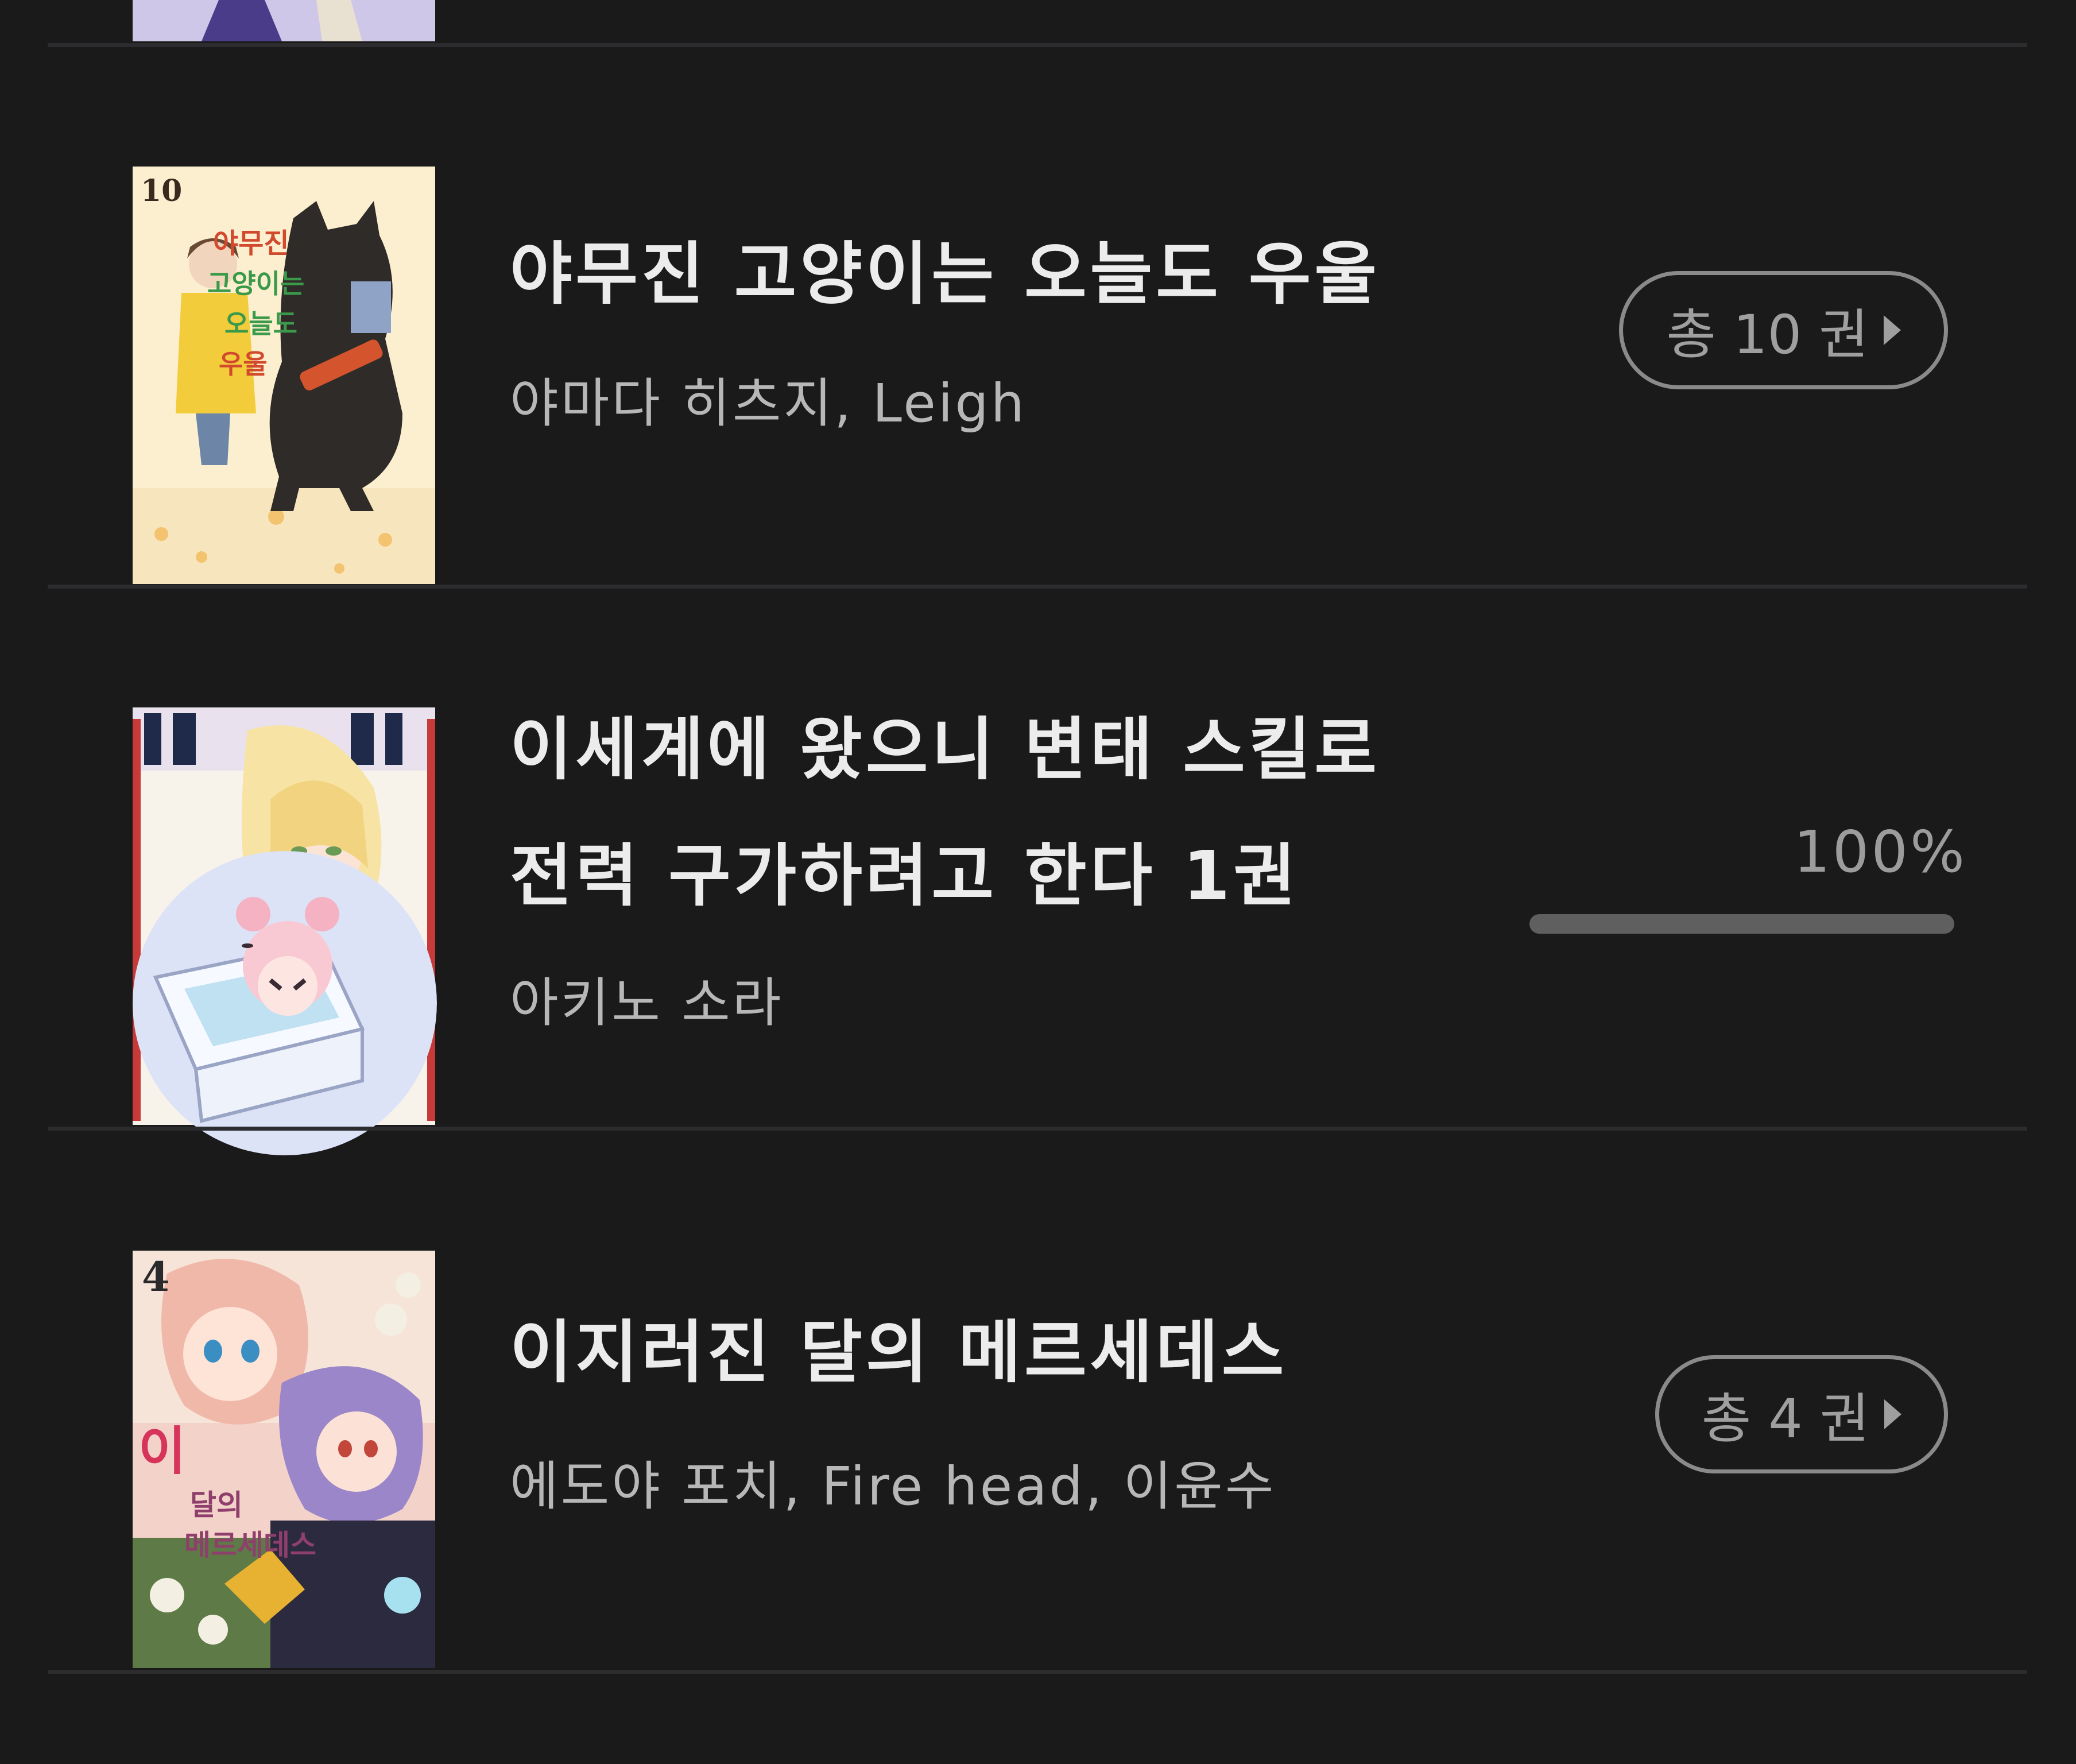  Describe the element at coordinates (216, 1505) in the screenshot. I see `svg-text: 달의` at that location.